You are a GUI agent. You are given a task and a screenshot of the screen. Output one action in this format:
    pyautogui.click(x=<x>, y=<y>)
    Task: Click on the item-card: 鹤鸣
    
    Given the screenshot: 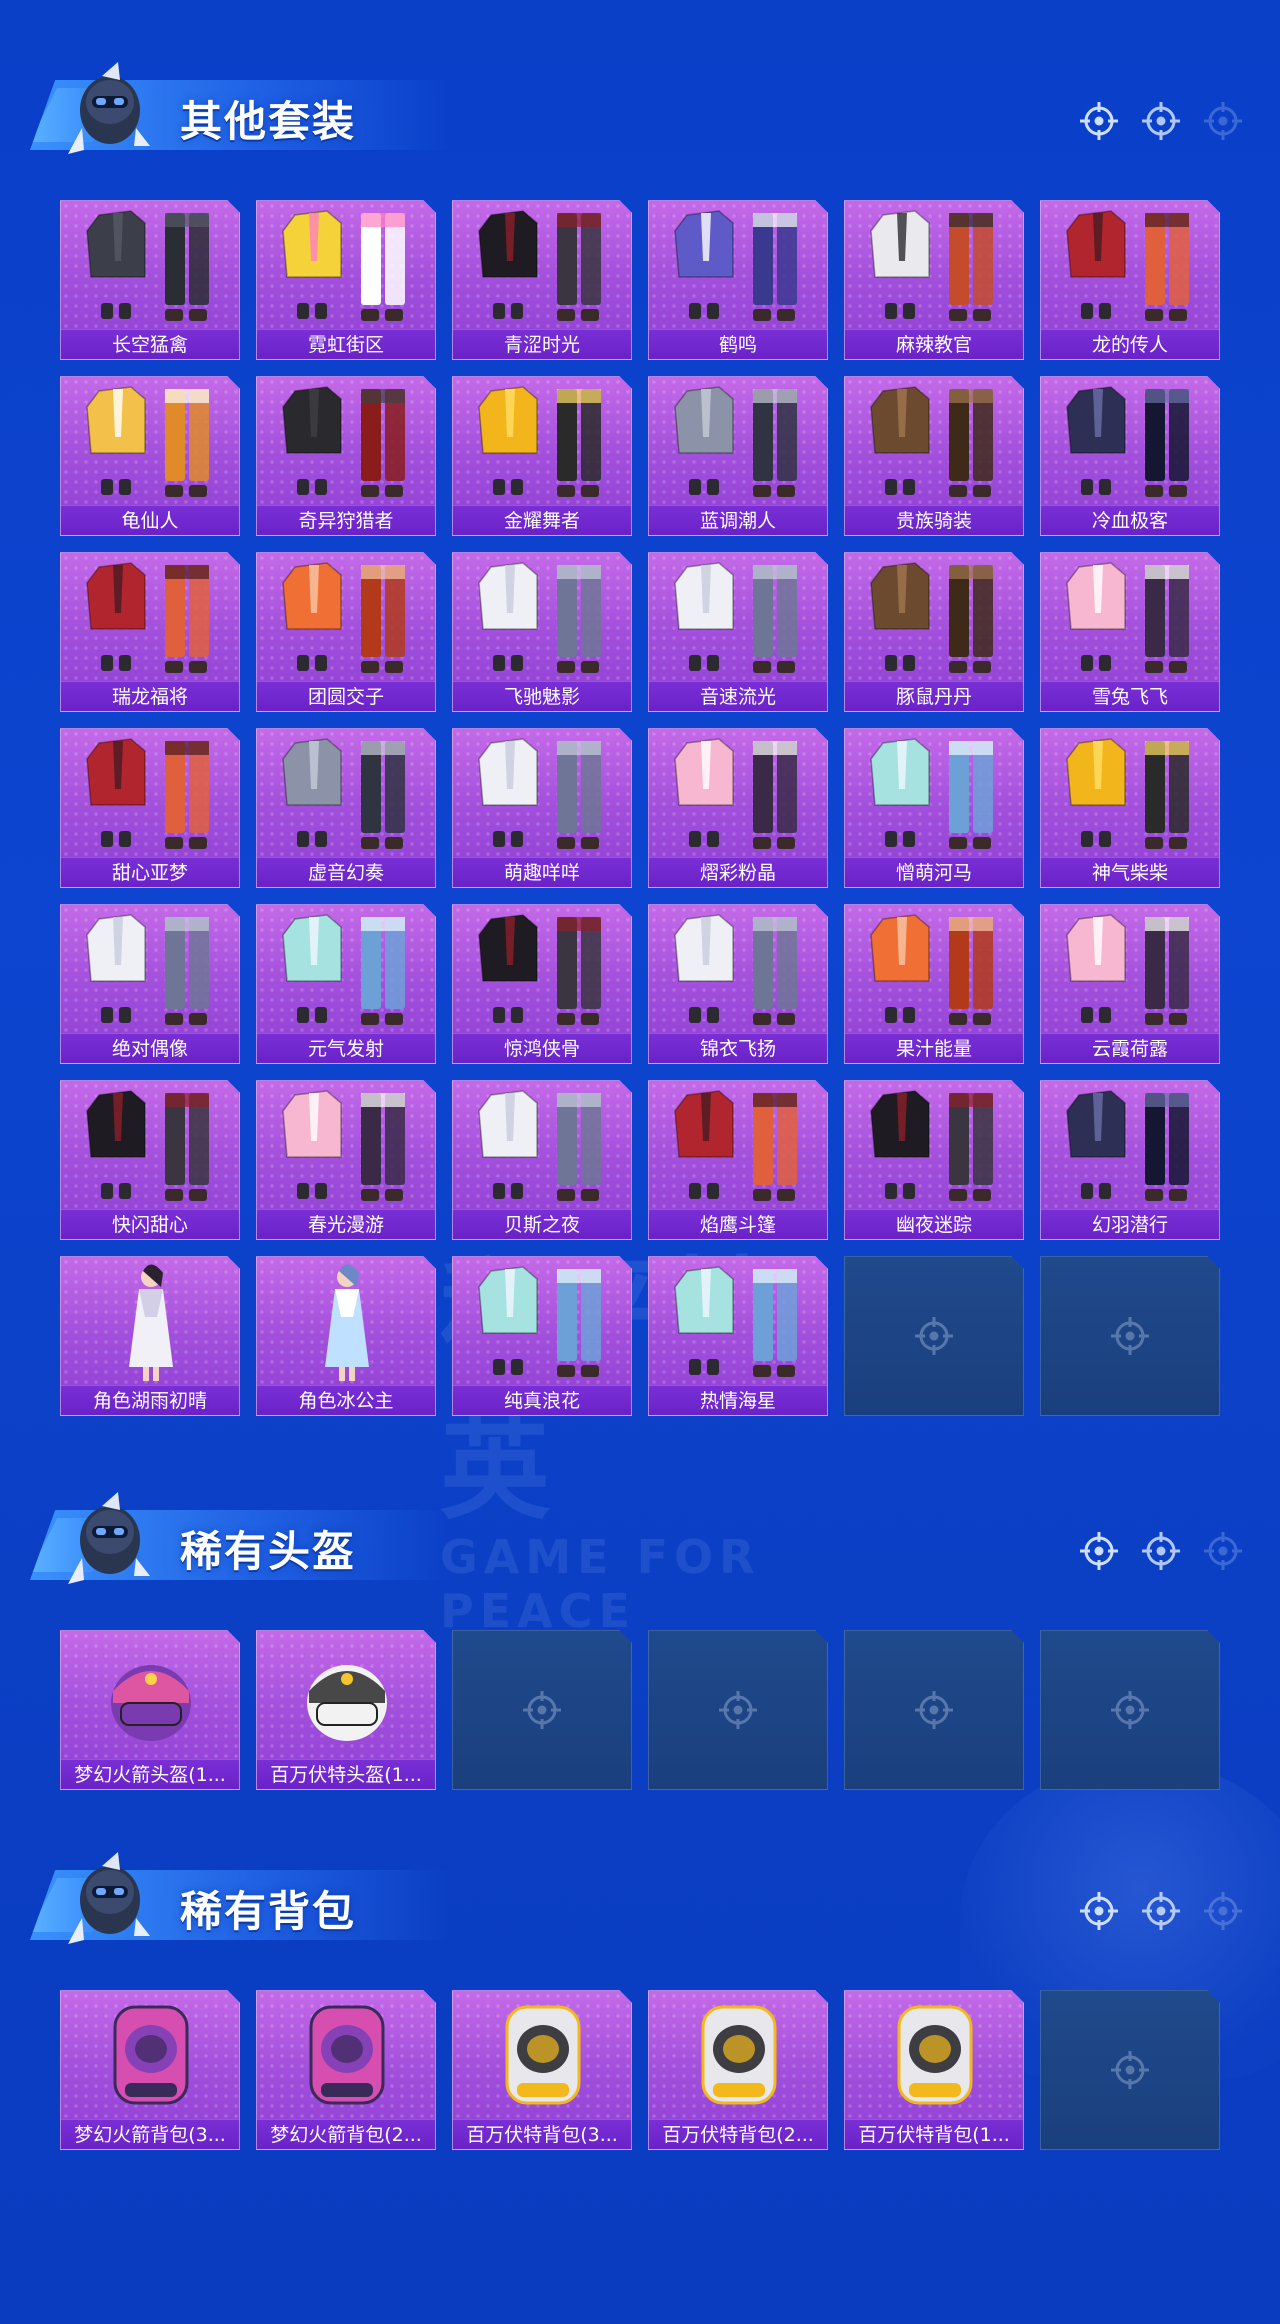 What is the action you would take?
    pyautogui.click(x=738, y=280)
    